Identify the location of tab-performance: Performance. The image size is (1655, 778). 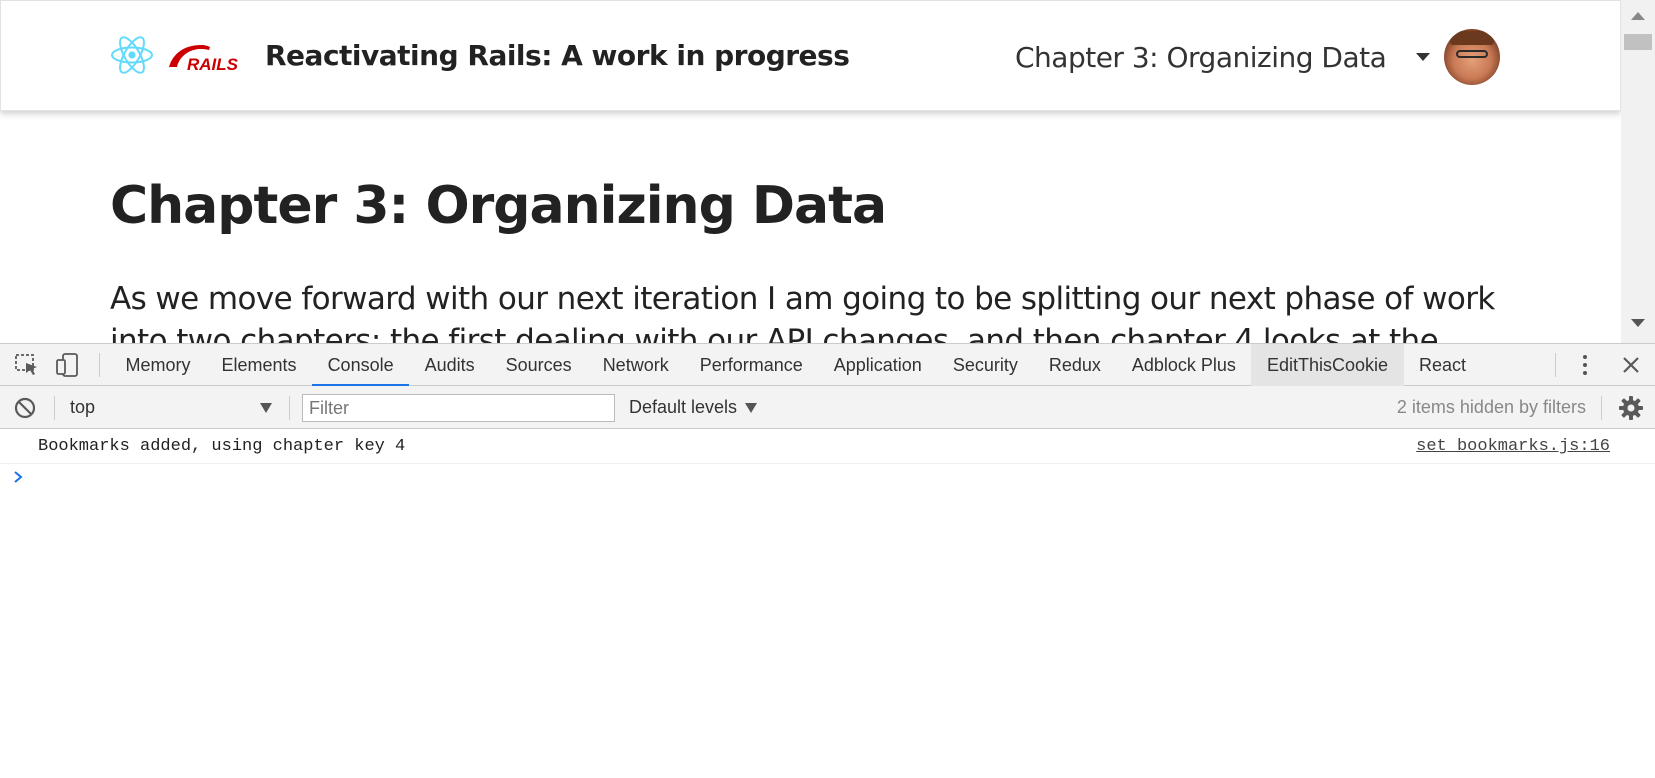
(751, 365).